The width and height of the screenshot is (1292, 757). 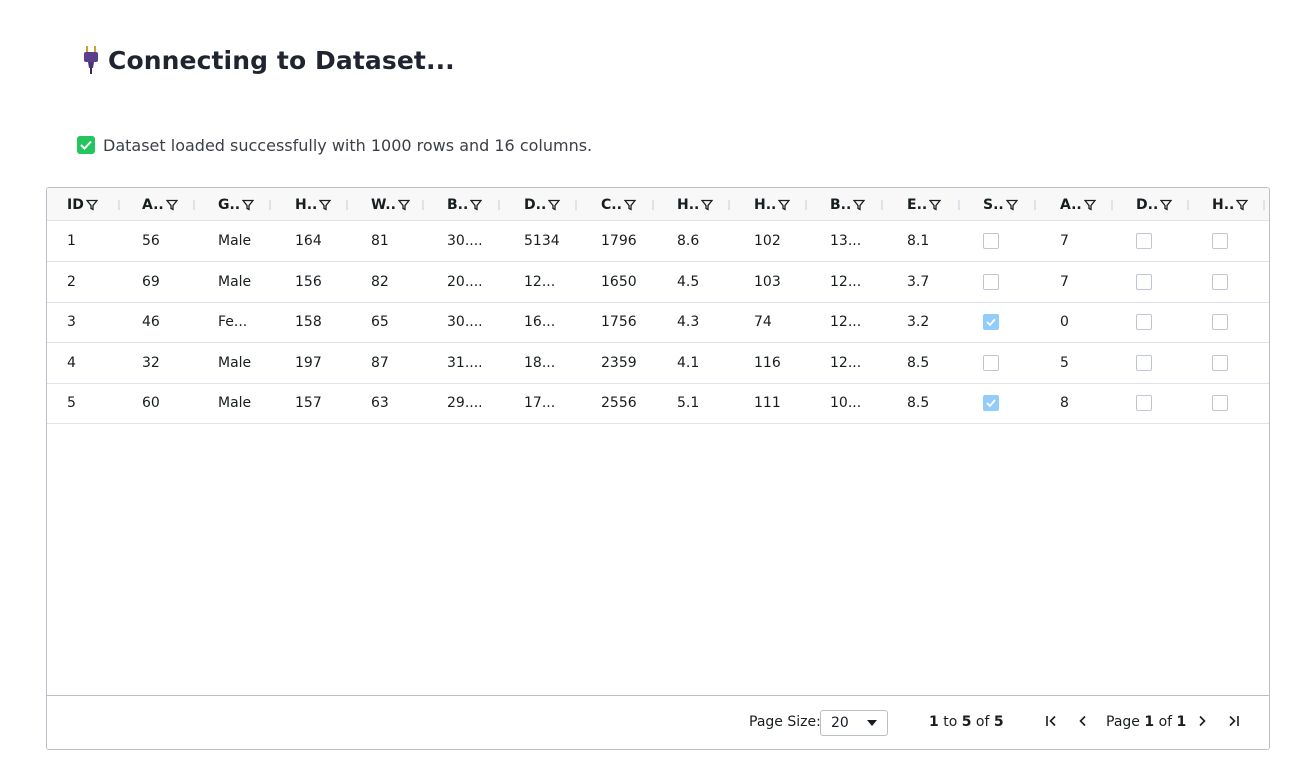 What do you see at coordinates (688, 403) in the screenshot?
I see `table-cell: 5.1` at bounding box center [688, 403].